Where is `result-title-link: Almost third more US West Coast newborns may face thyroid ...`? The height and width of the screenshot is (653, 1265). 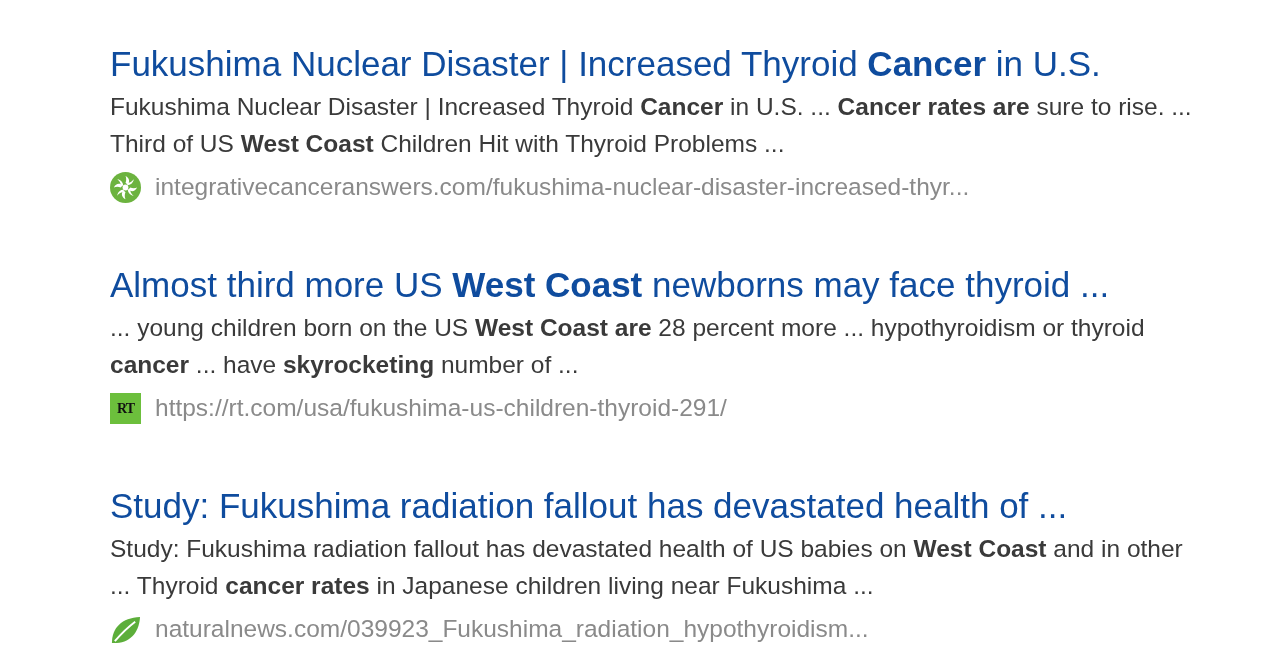 result-title-link: Almost third more US West Coast newborns may face thyroid ... is located at coordinates (610, 285).